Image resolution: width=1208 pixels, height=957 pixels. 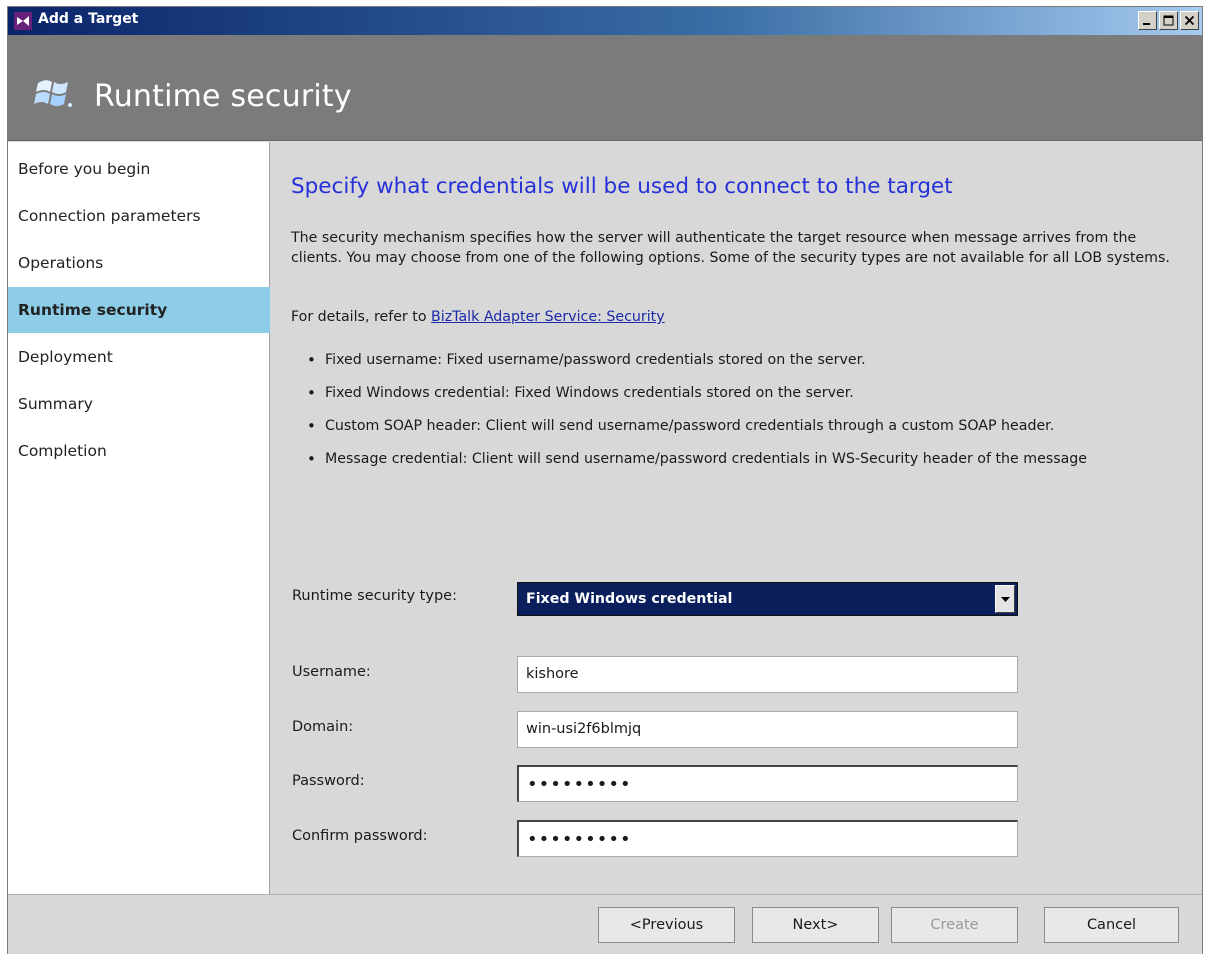 I want to click on window-controls, so click(x=1167, y=20).